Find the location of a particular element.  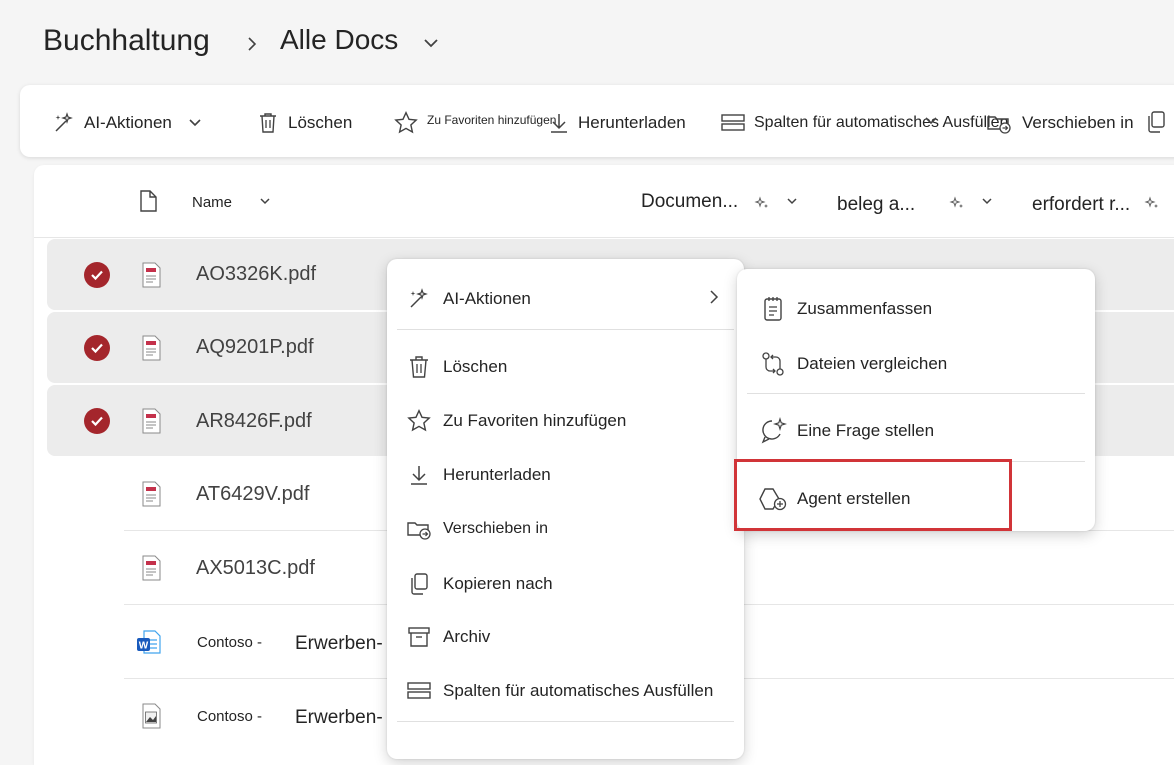

breadcrumb-current: Alle Docs is located at coordinates (339, 40).